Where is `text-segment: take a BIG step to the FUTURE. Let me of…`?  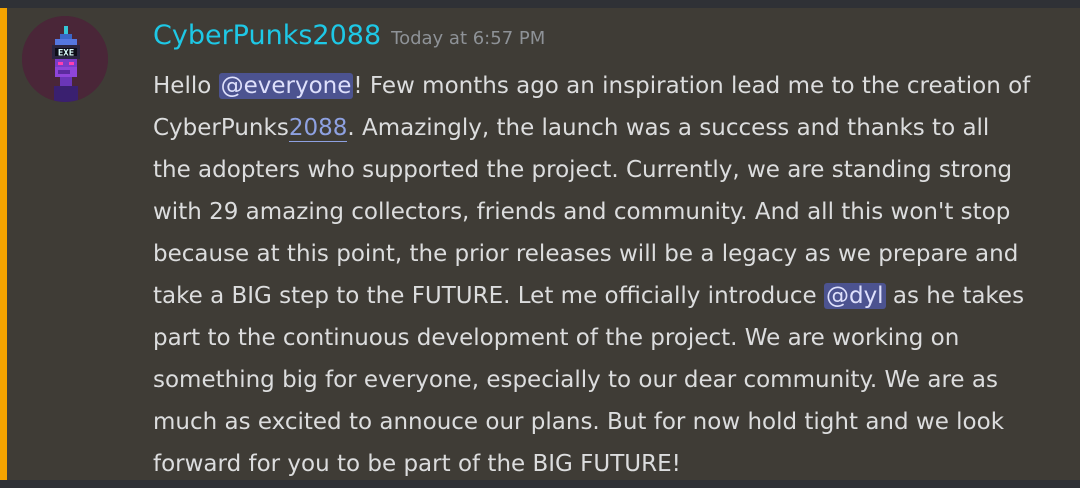 text-segment: take a BIG step to the FUTURE. Let me of… is located at coordinates (488, 296).